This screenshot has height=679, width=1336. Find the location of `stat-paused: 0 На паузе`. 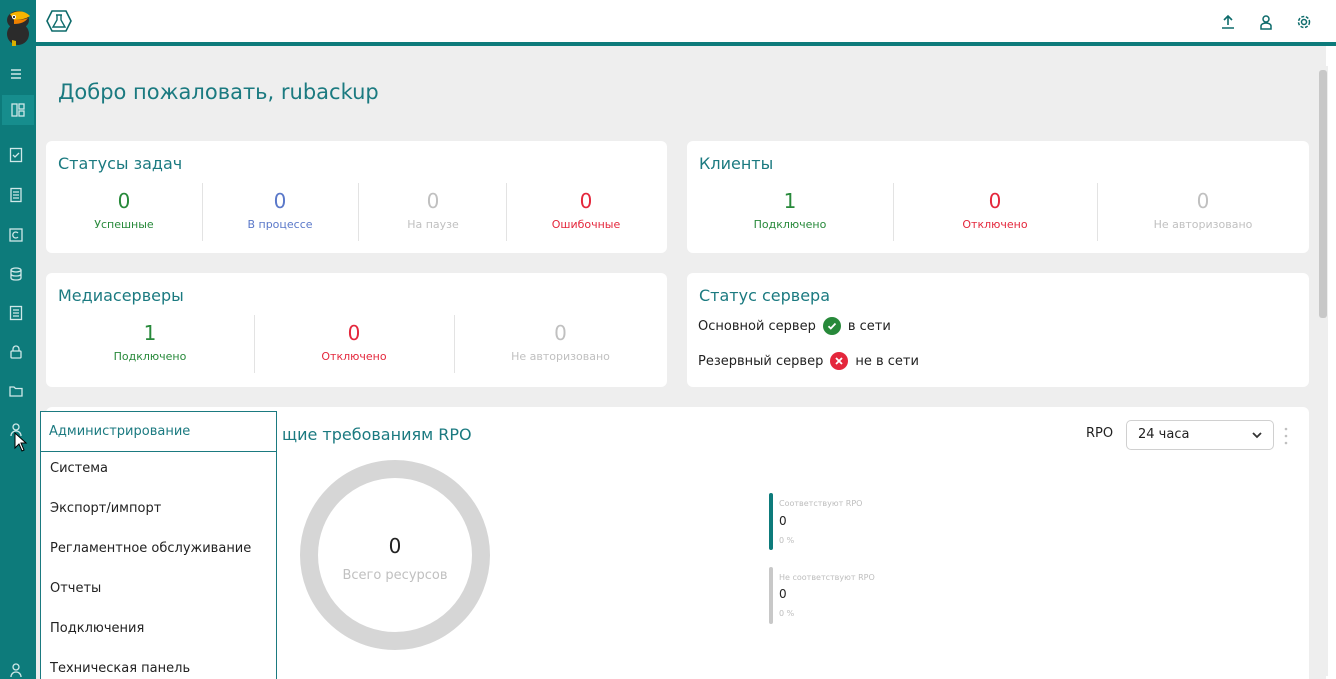

stat-paused: 0 На паузе is located at coordinates (433, 210).